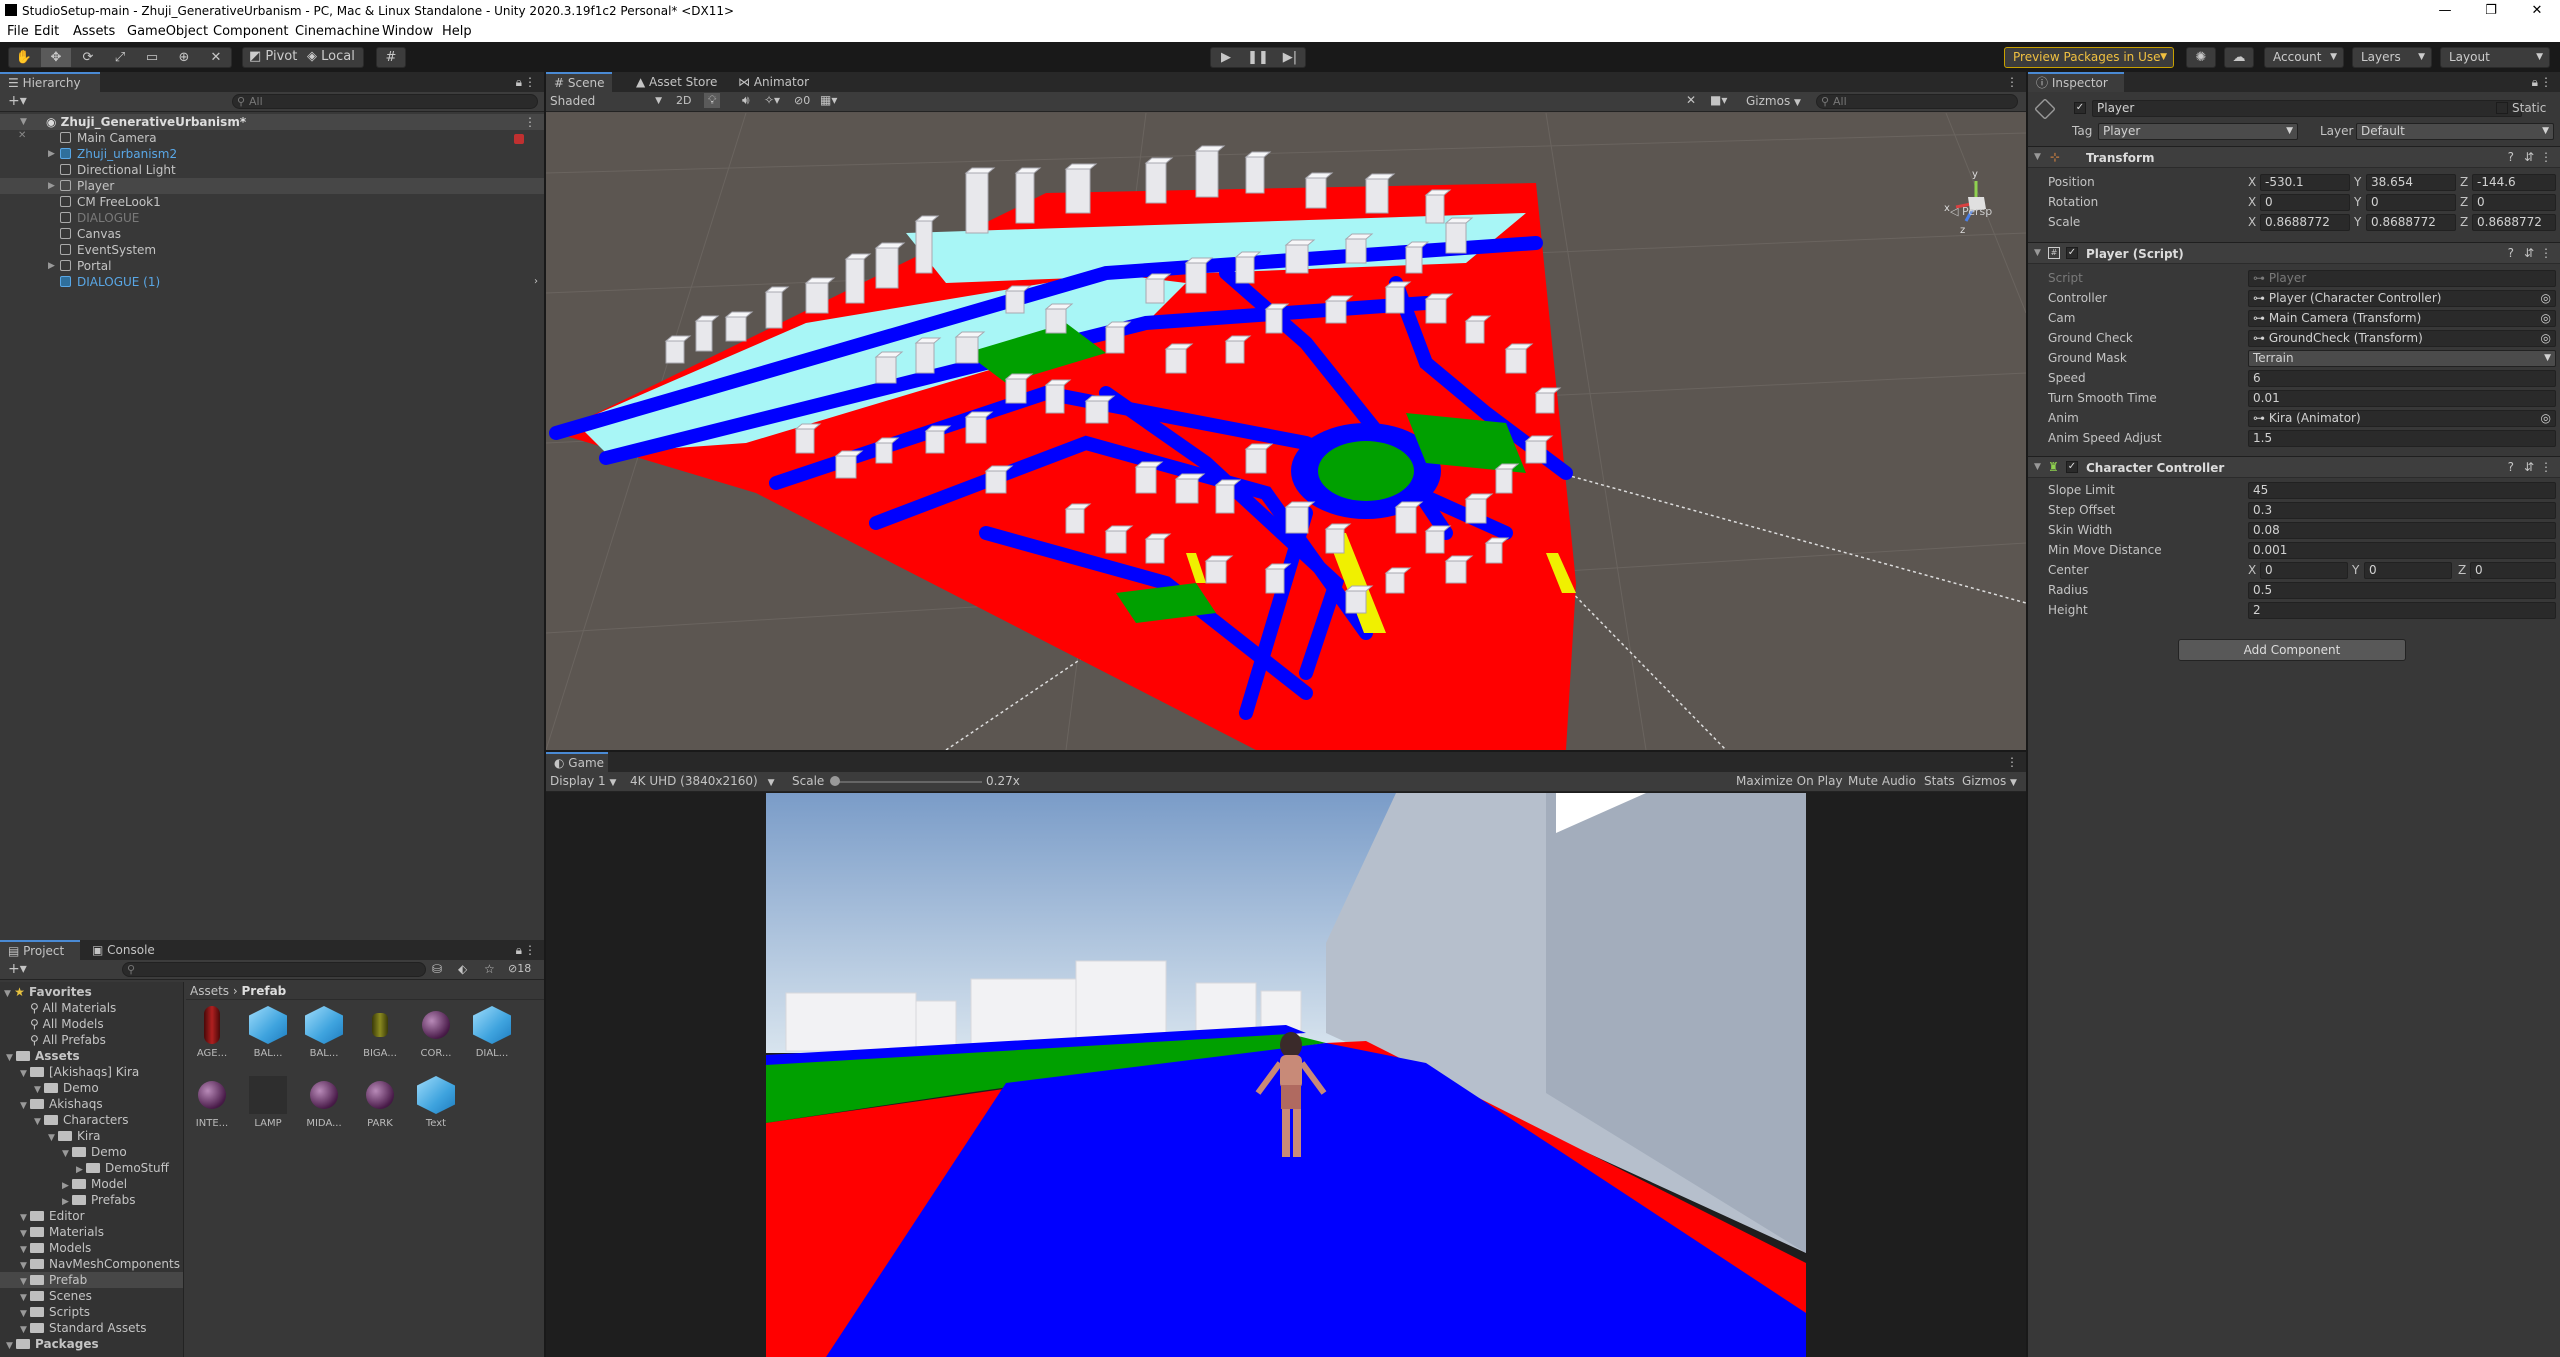  What do you see at coordinates (579, 82) in the screenshot?
I see `tab-scene: # Scene` at bounding box center [579, 82].